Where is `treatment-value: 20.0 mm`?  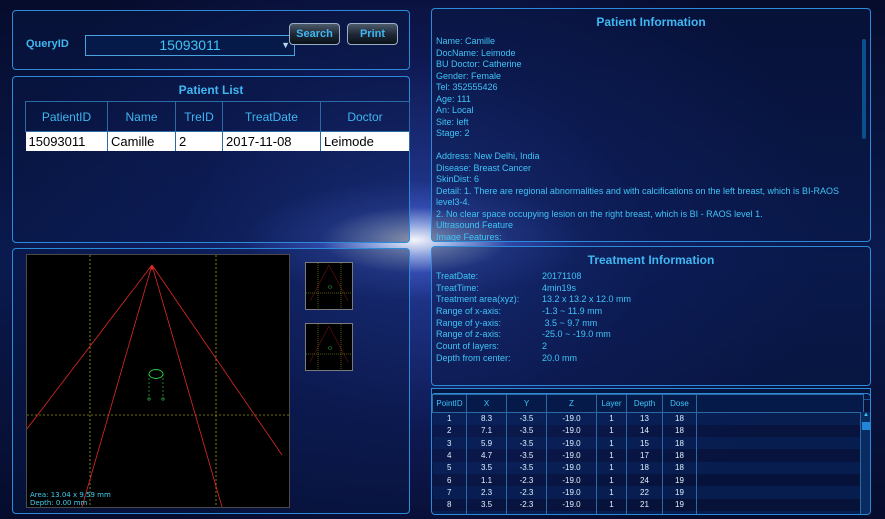 treatment-value: 20.0 mm is located at coordinates (560, 357).